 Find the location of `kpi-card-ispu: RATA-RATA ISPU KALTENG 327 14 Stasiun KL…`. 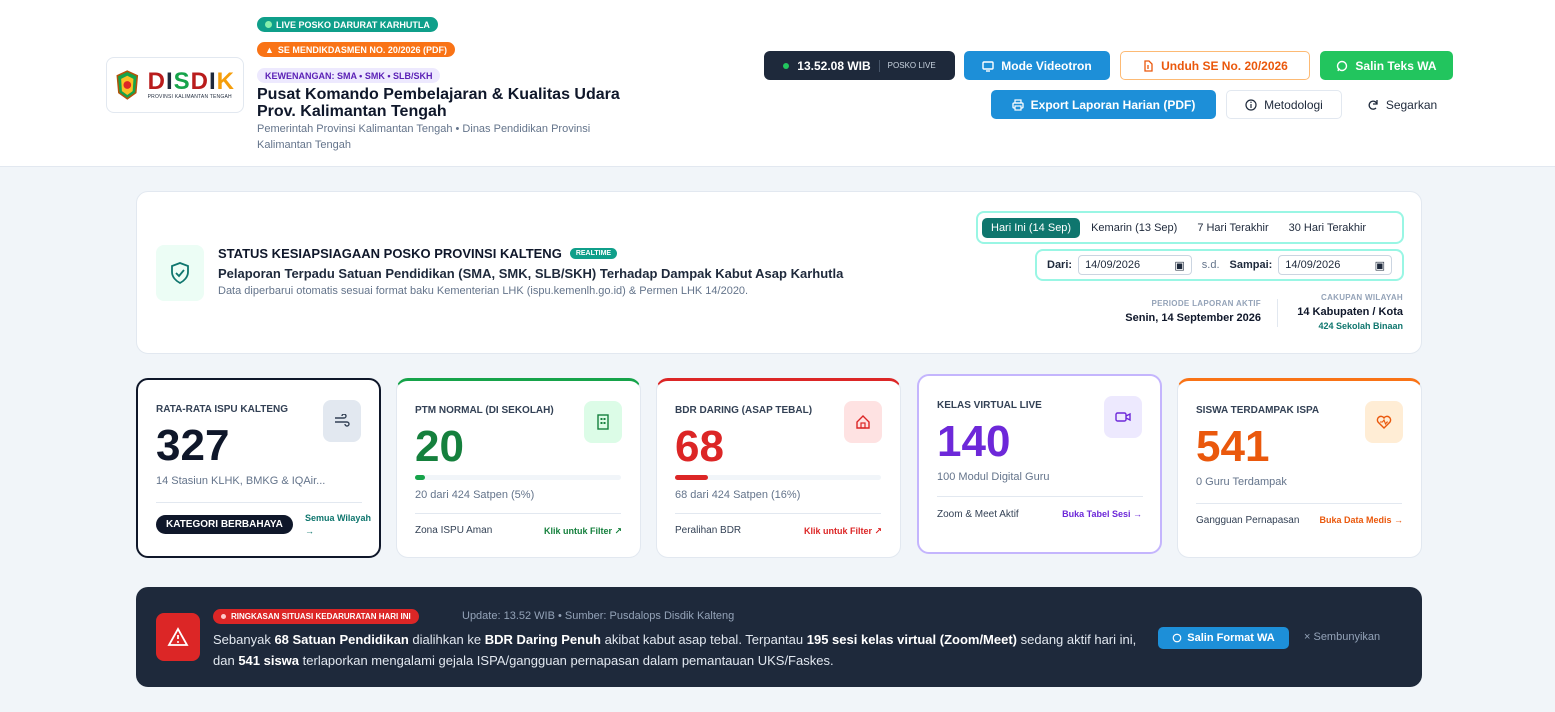

kpi-card-ispu: RATA-RATA ISPU KALTENG 327 14 Stasiun KL… is located at coordinates (258, 468).